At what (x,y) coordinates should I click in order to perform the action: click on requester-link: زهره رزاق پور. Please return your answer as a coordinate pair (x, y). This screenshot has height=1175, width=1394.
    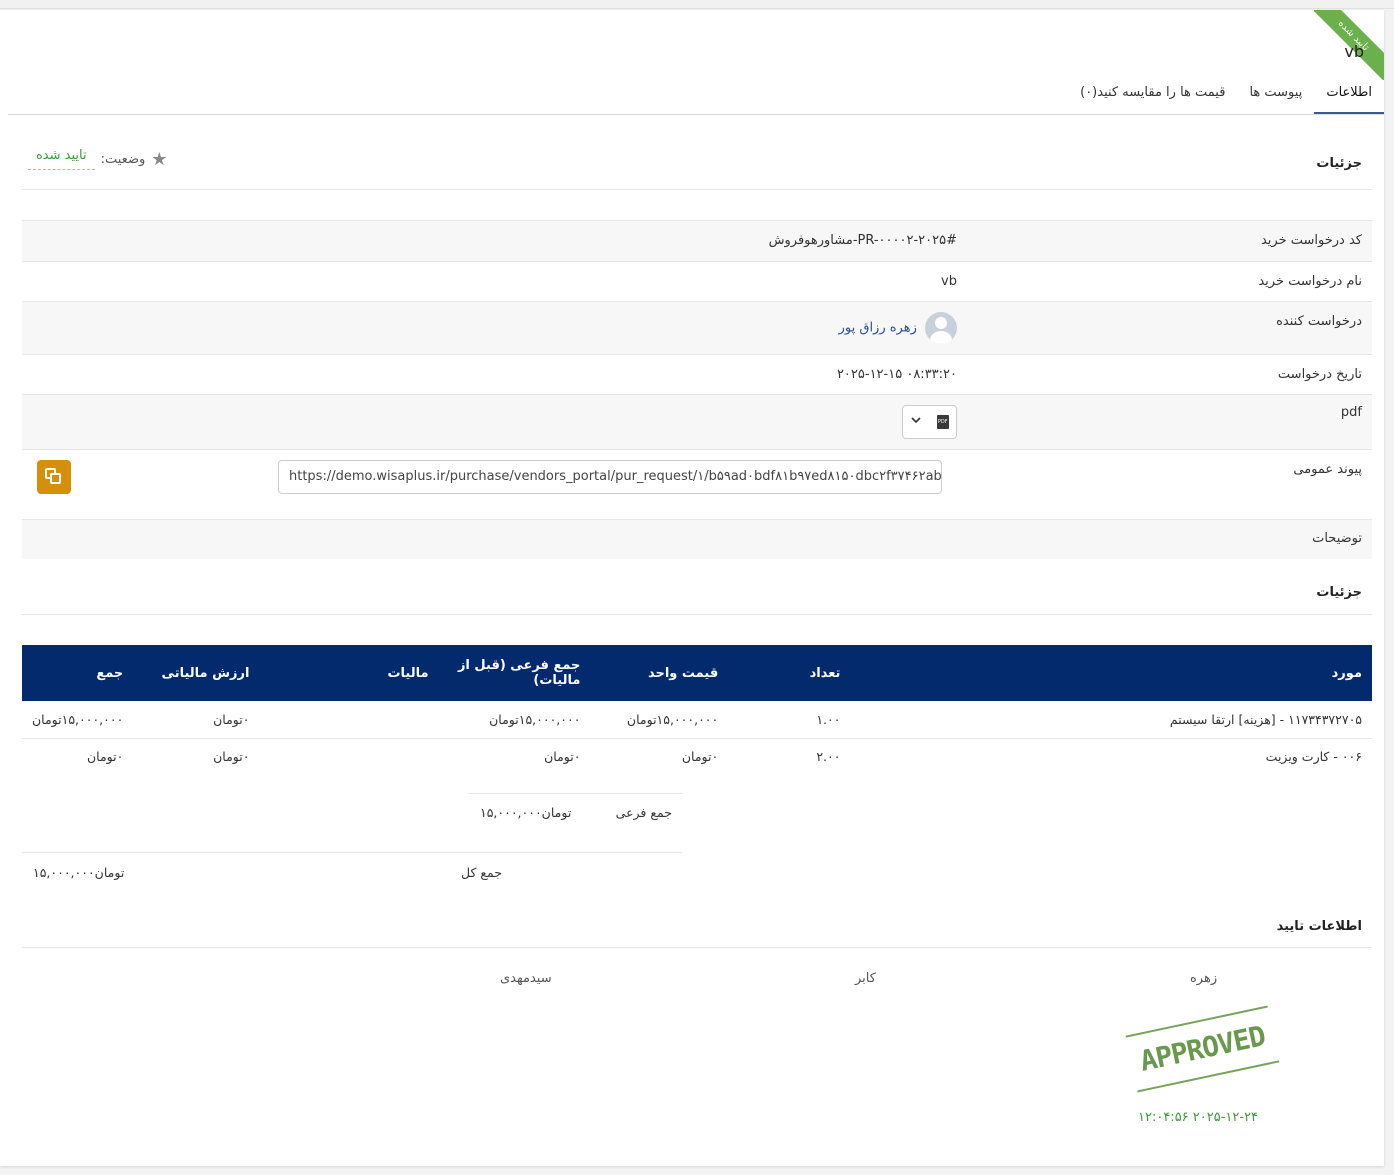
    Looking at the image, I should click on (878, 328).